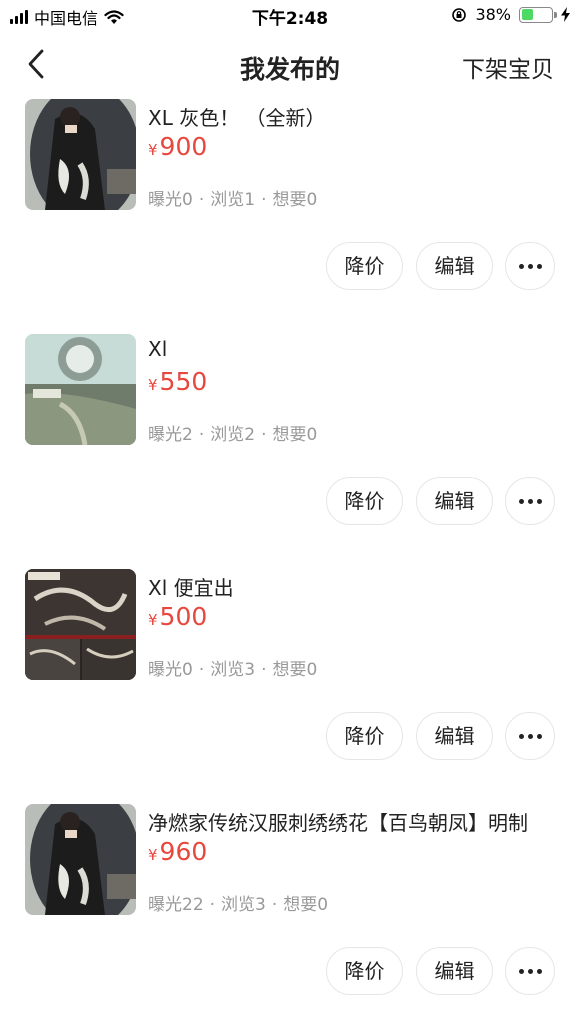 This screenshot has width=580, height=1036. I want to click on listing-stats: 曝光0 · 浏览1 · 想要0, so click(233, 200).